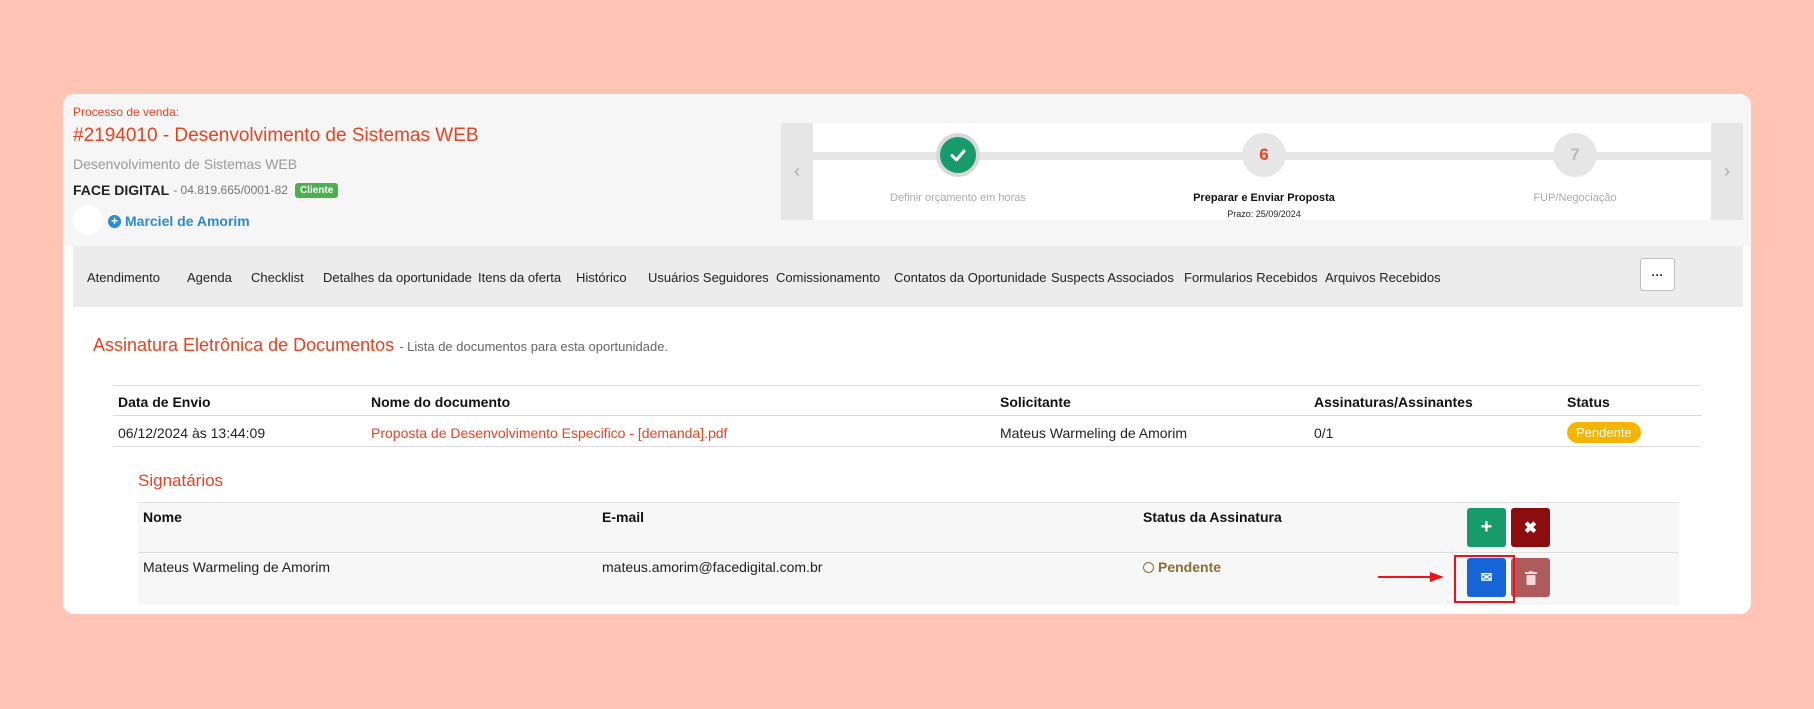  I want to click on tab-historico: Histórico, so click(601, 277).